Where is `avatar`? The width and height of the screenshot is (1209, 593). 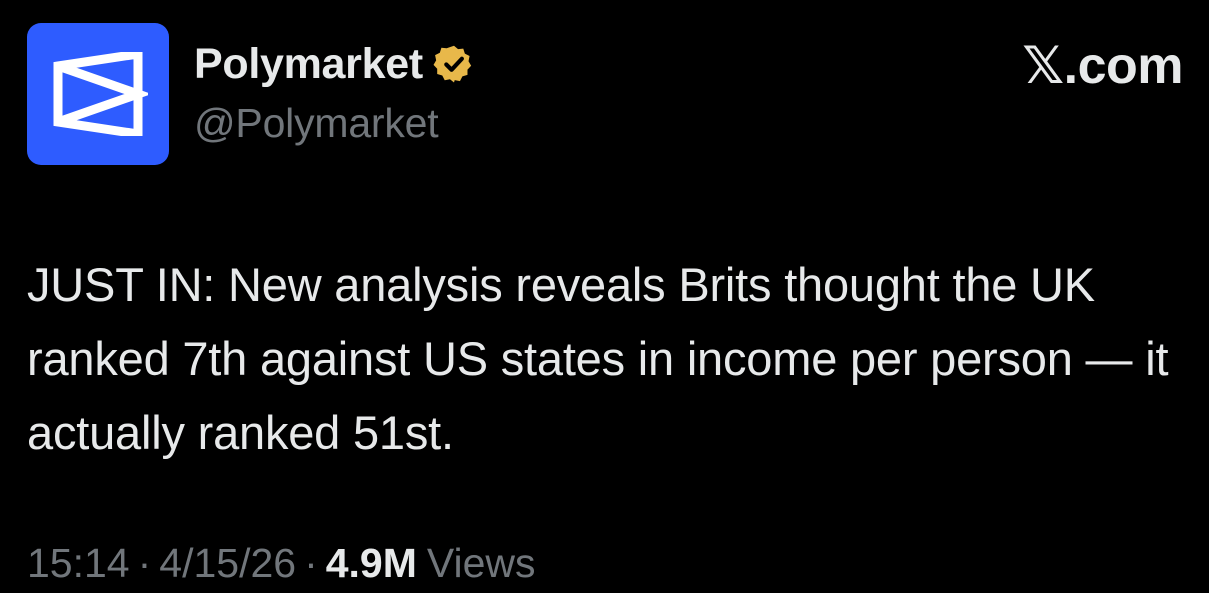
avatar is located at coordinates (98, 94).